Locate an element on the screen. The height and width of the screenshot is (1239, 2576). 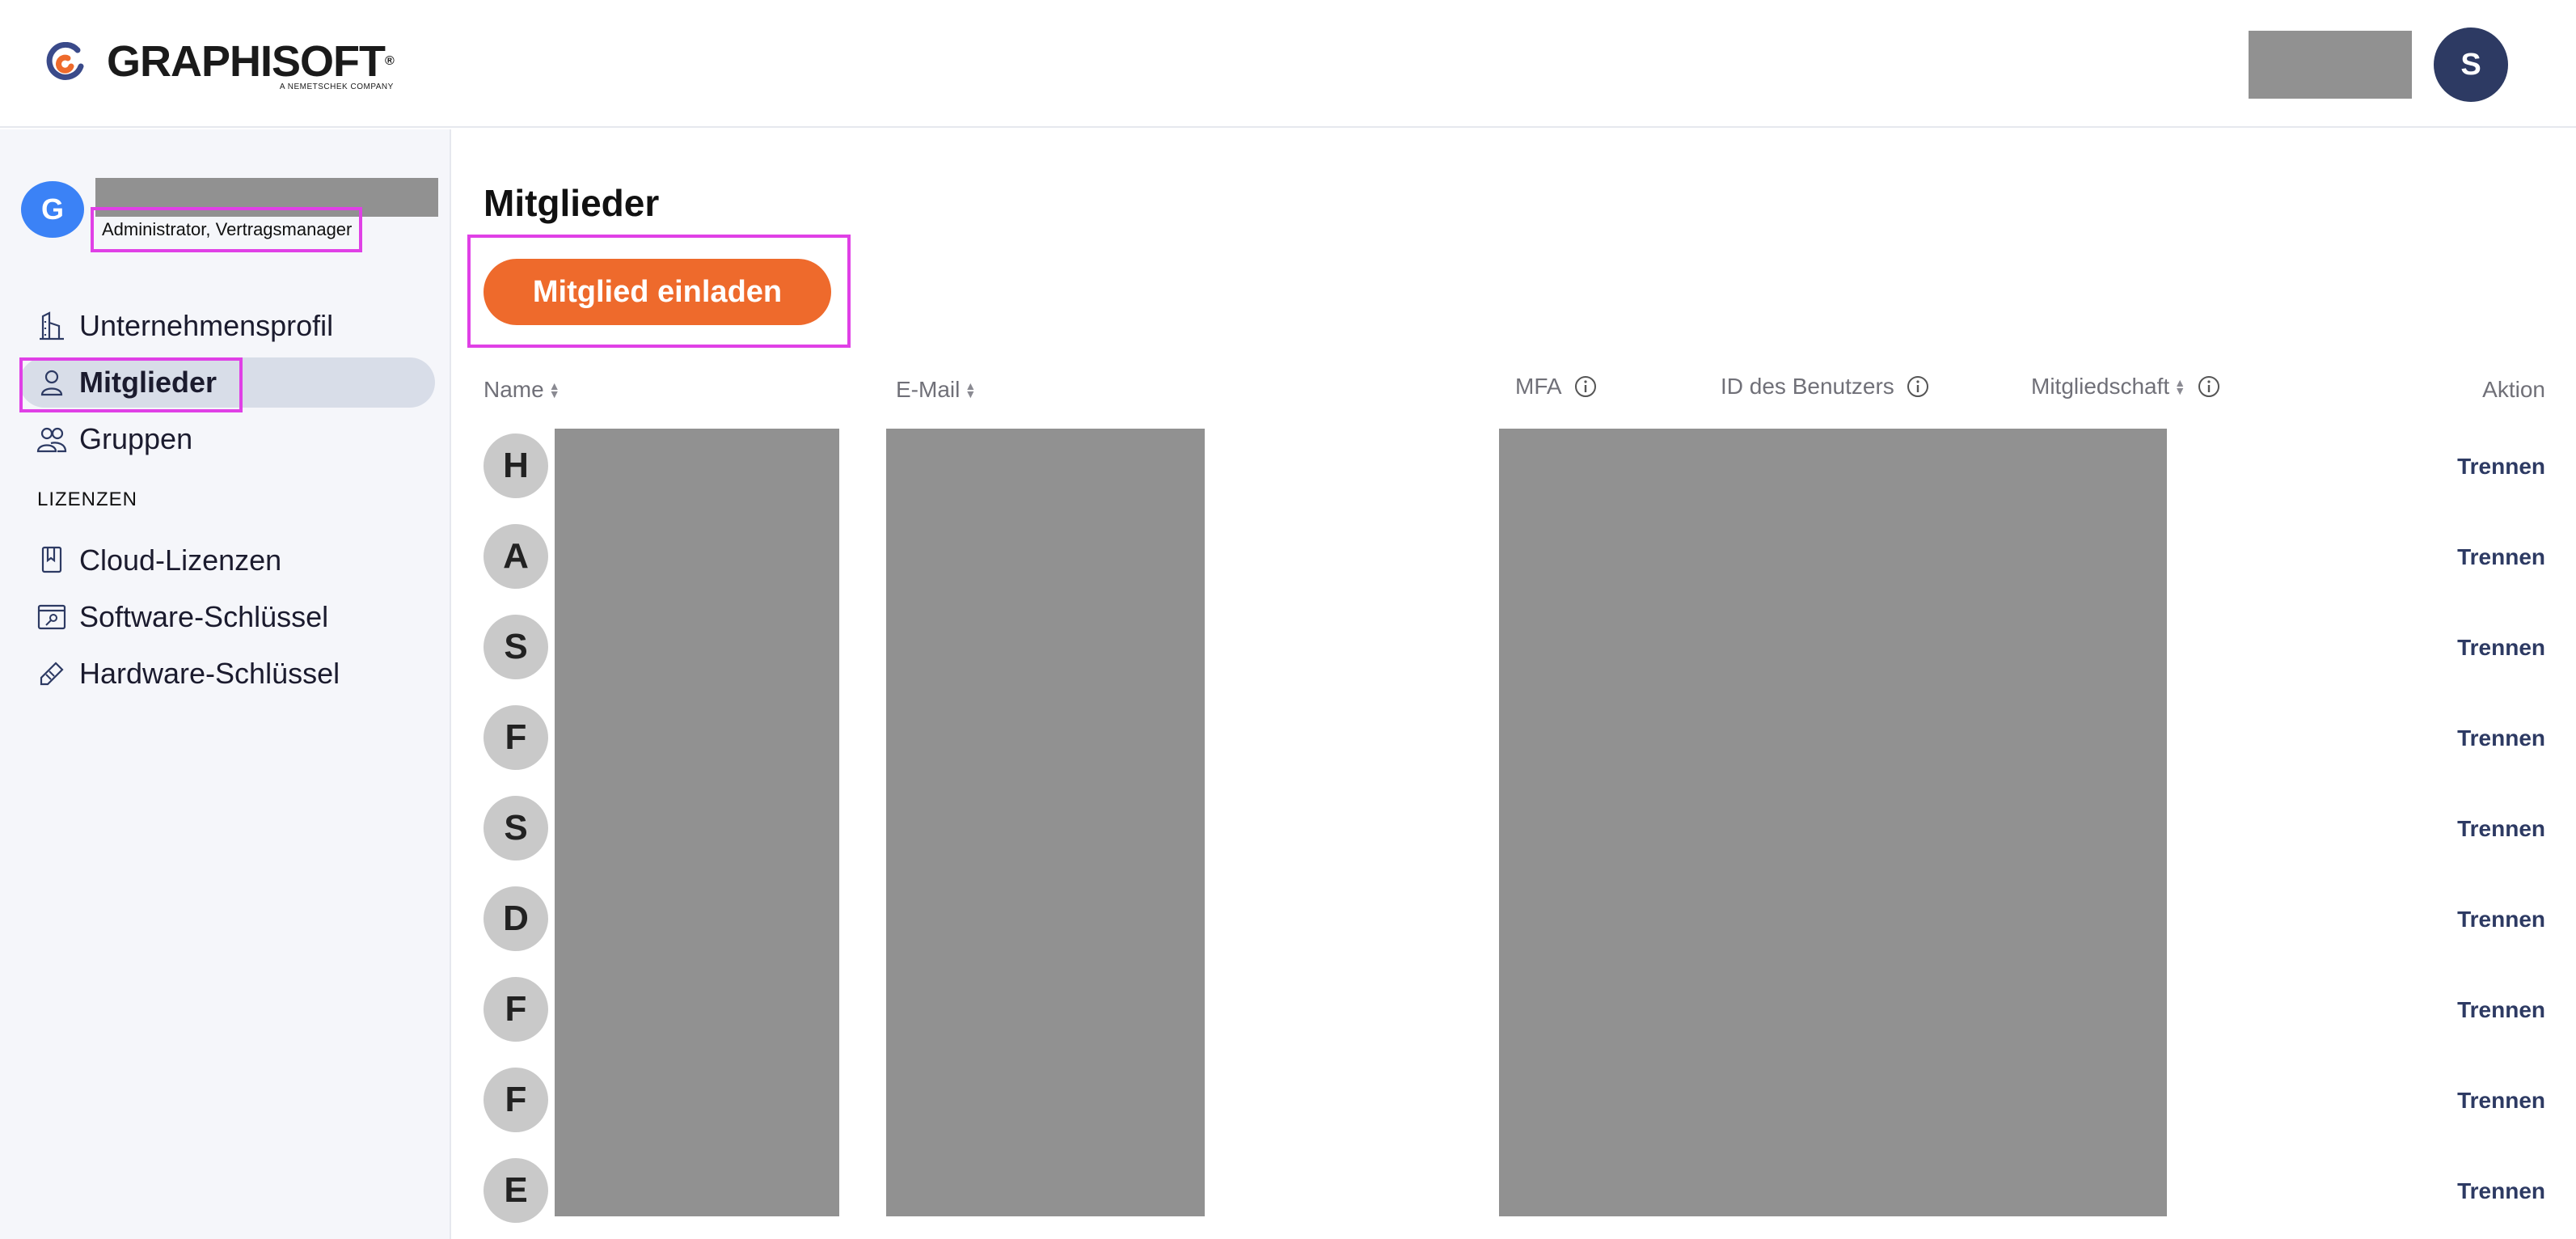
sidebar-item-software-schluessel: Software-Schlüssel is located at coordinates (227, 617).